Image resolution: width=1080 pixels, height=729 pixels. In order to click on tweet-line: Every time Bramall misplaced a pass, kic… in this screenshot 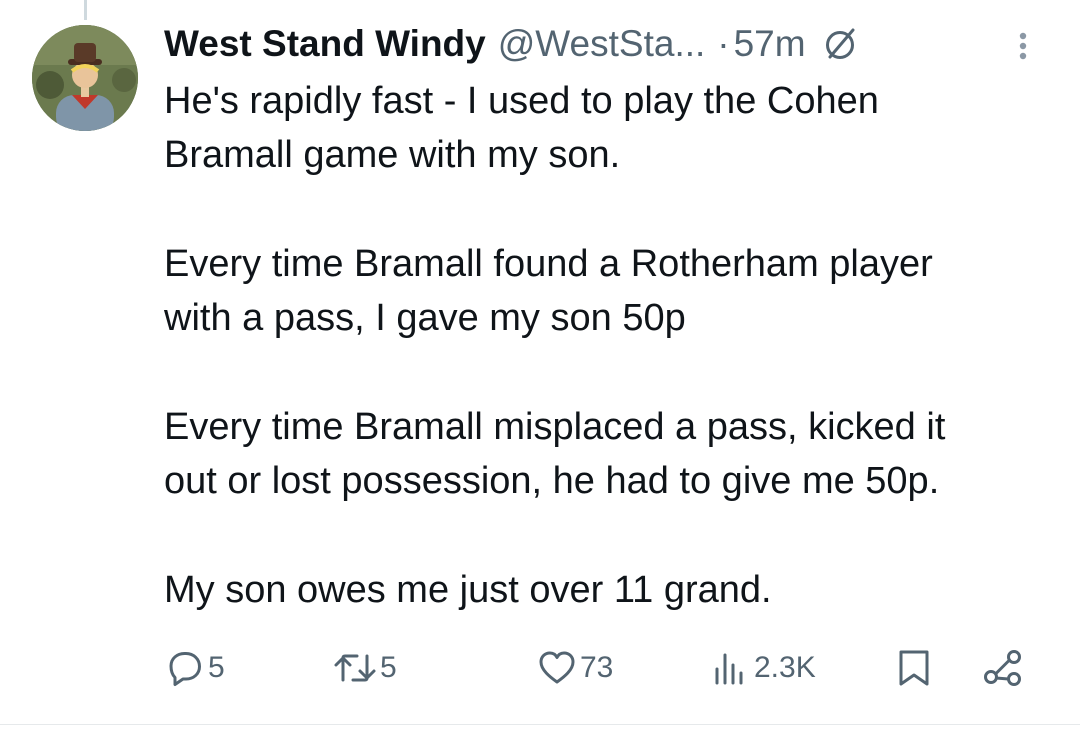, I will do `click(555, 427)`.